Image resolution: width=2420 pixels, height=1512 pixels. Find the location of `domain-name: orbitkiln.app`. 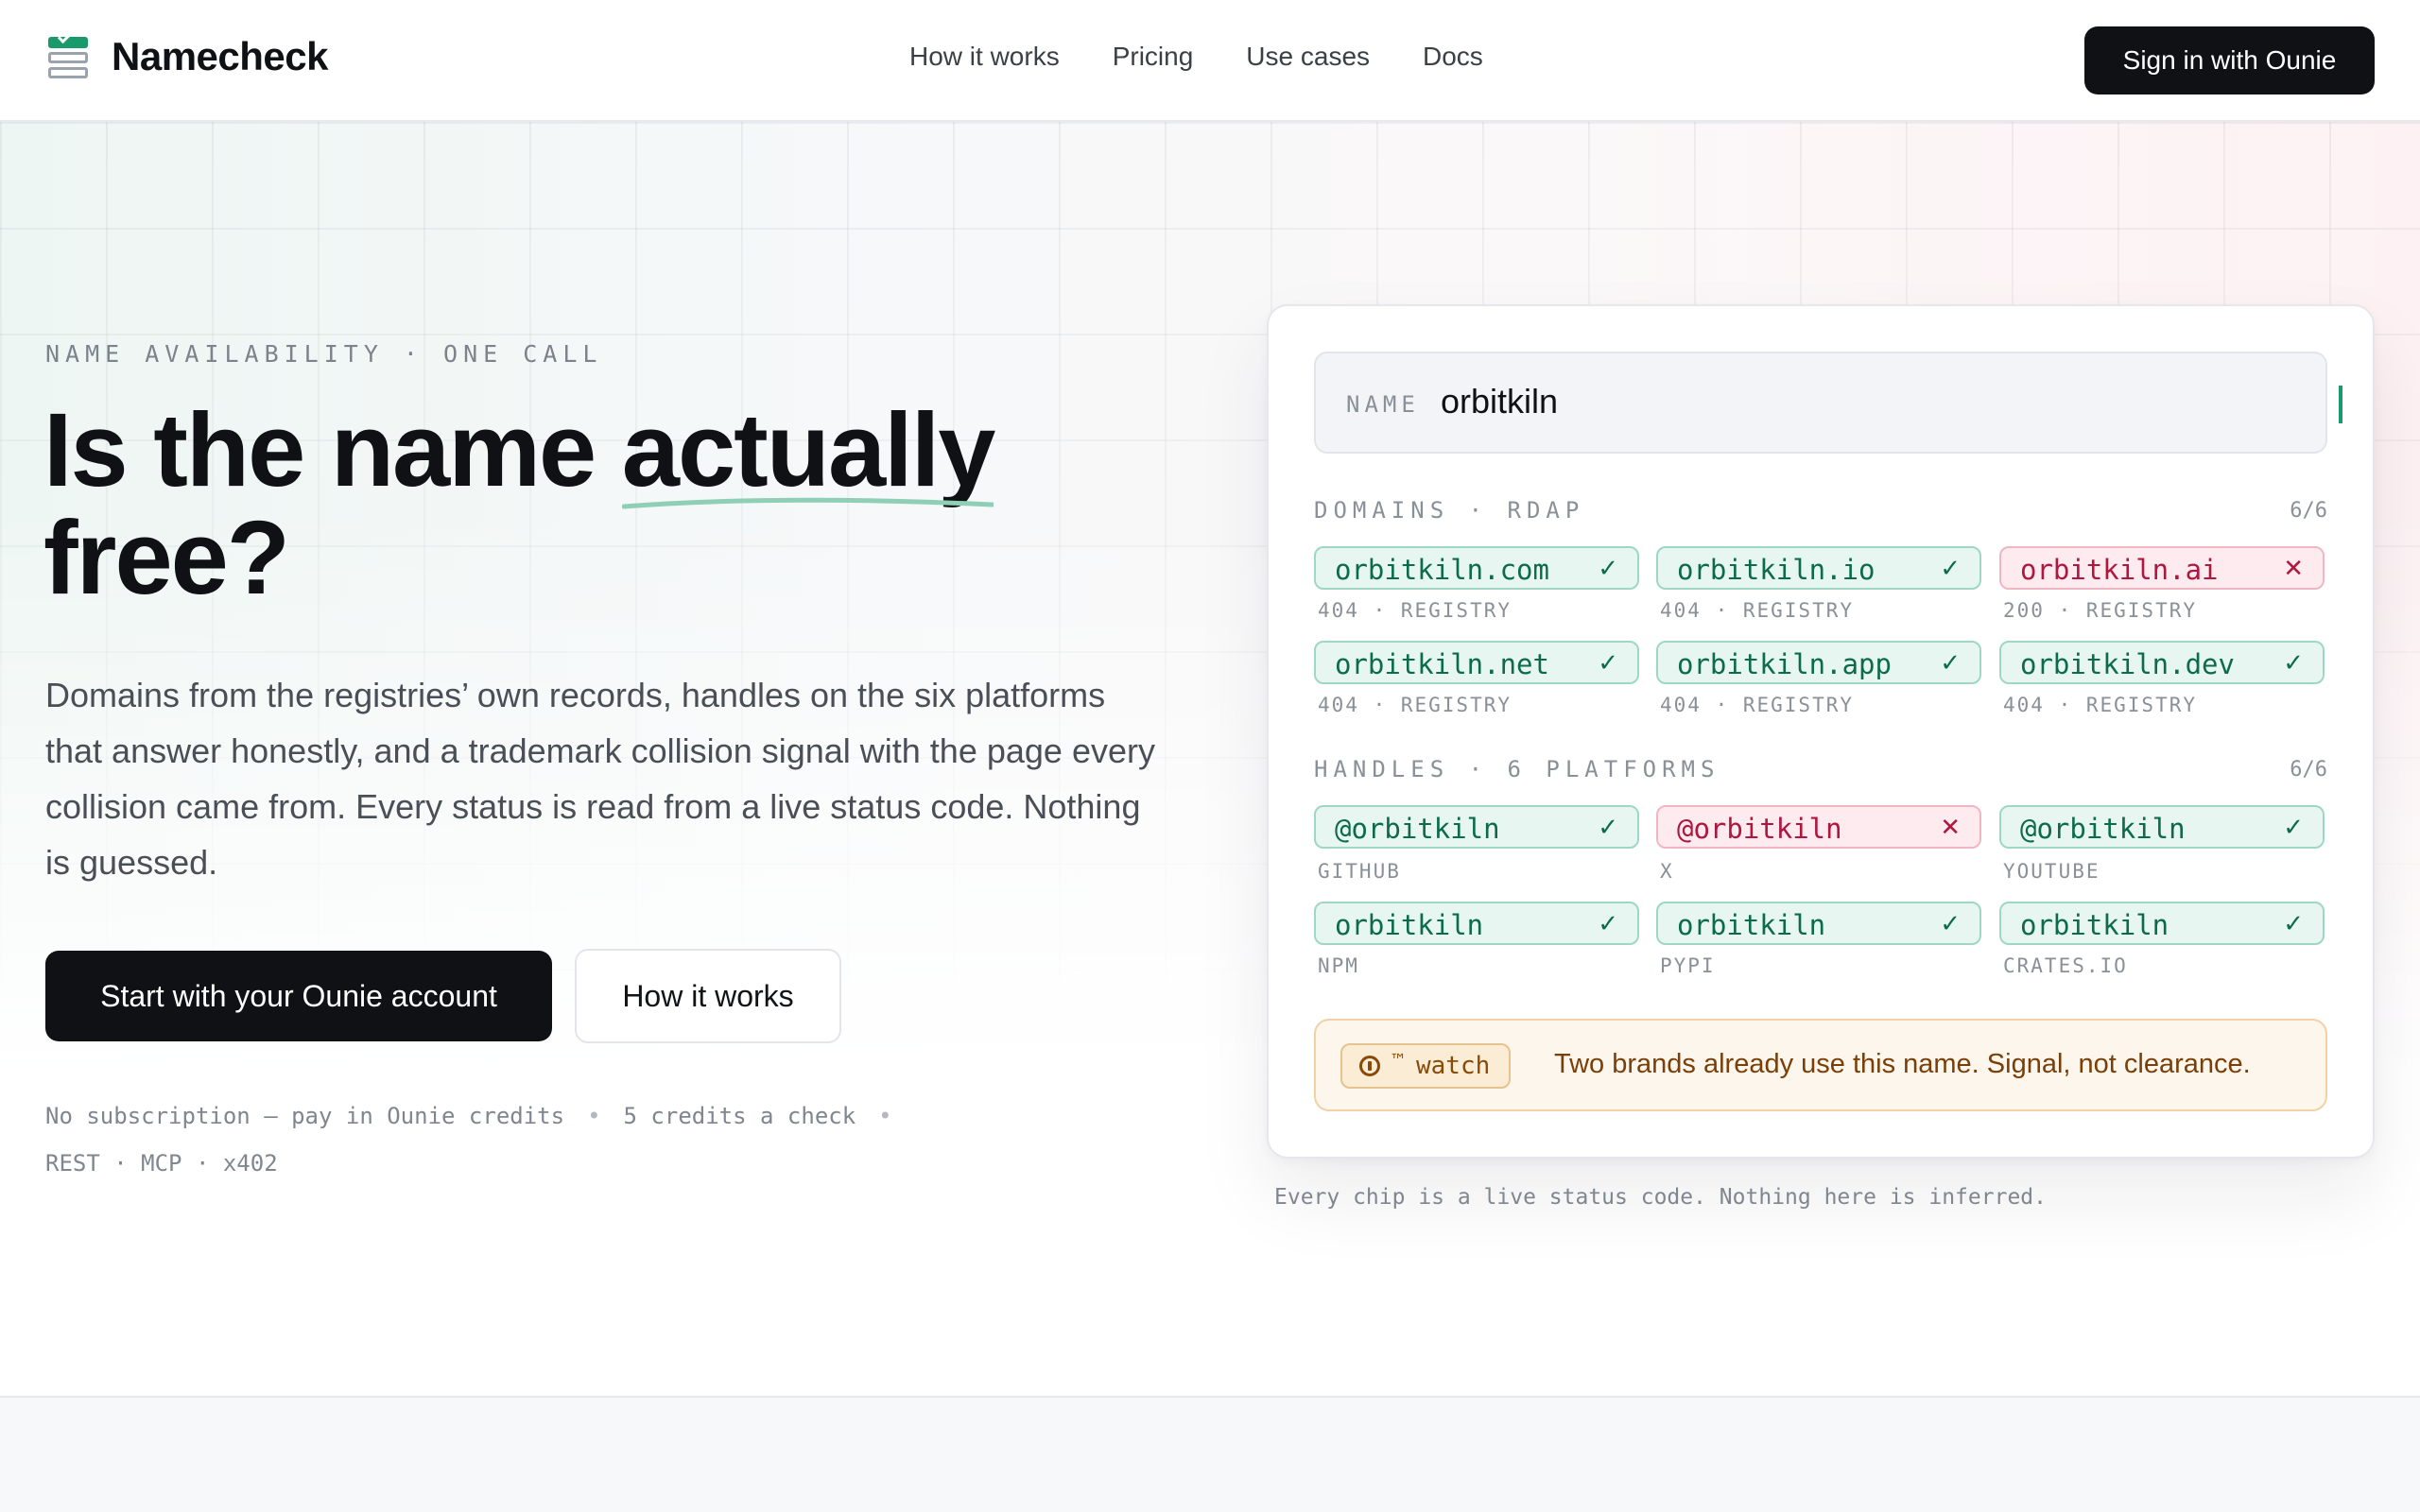

domain-name: orbitkiln.app is located at coordinates (1784, 664).